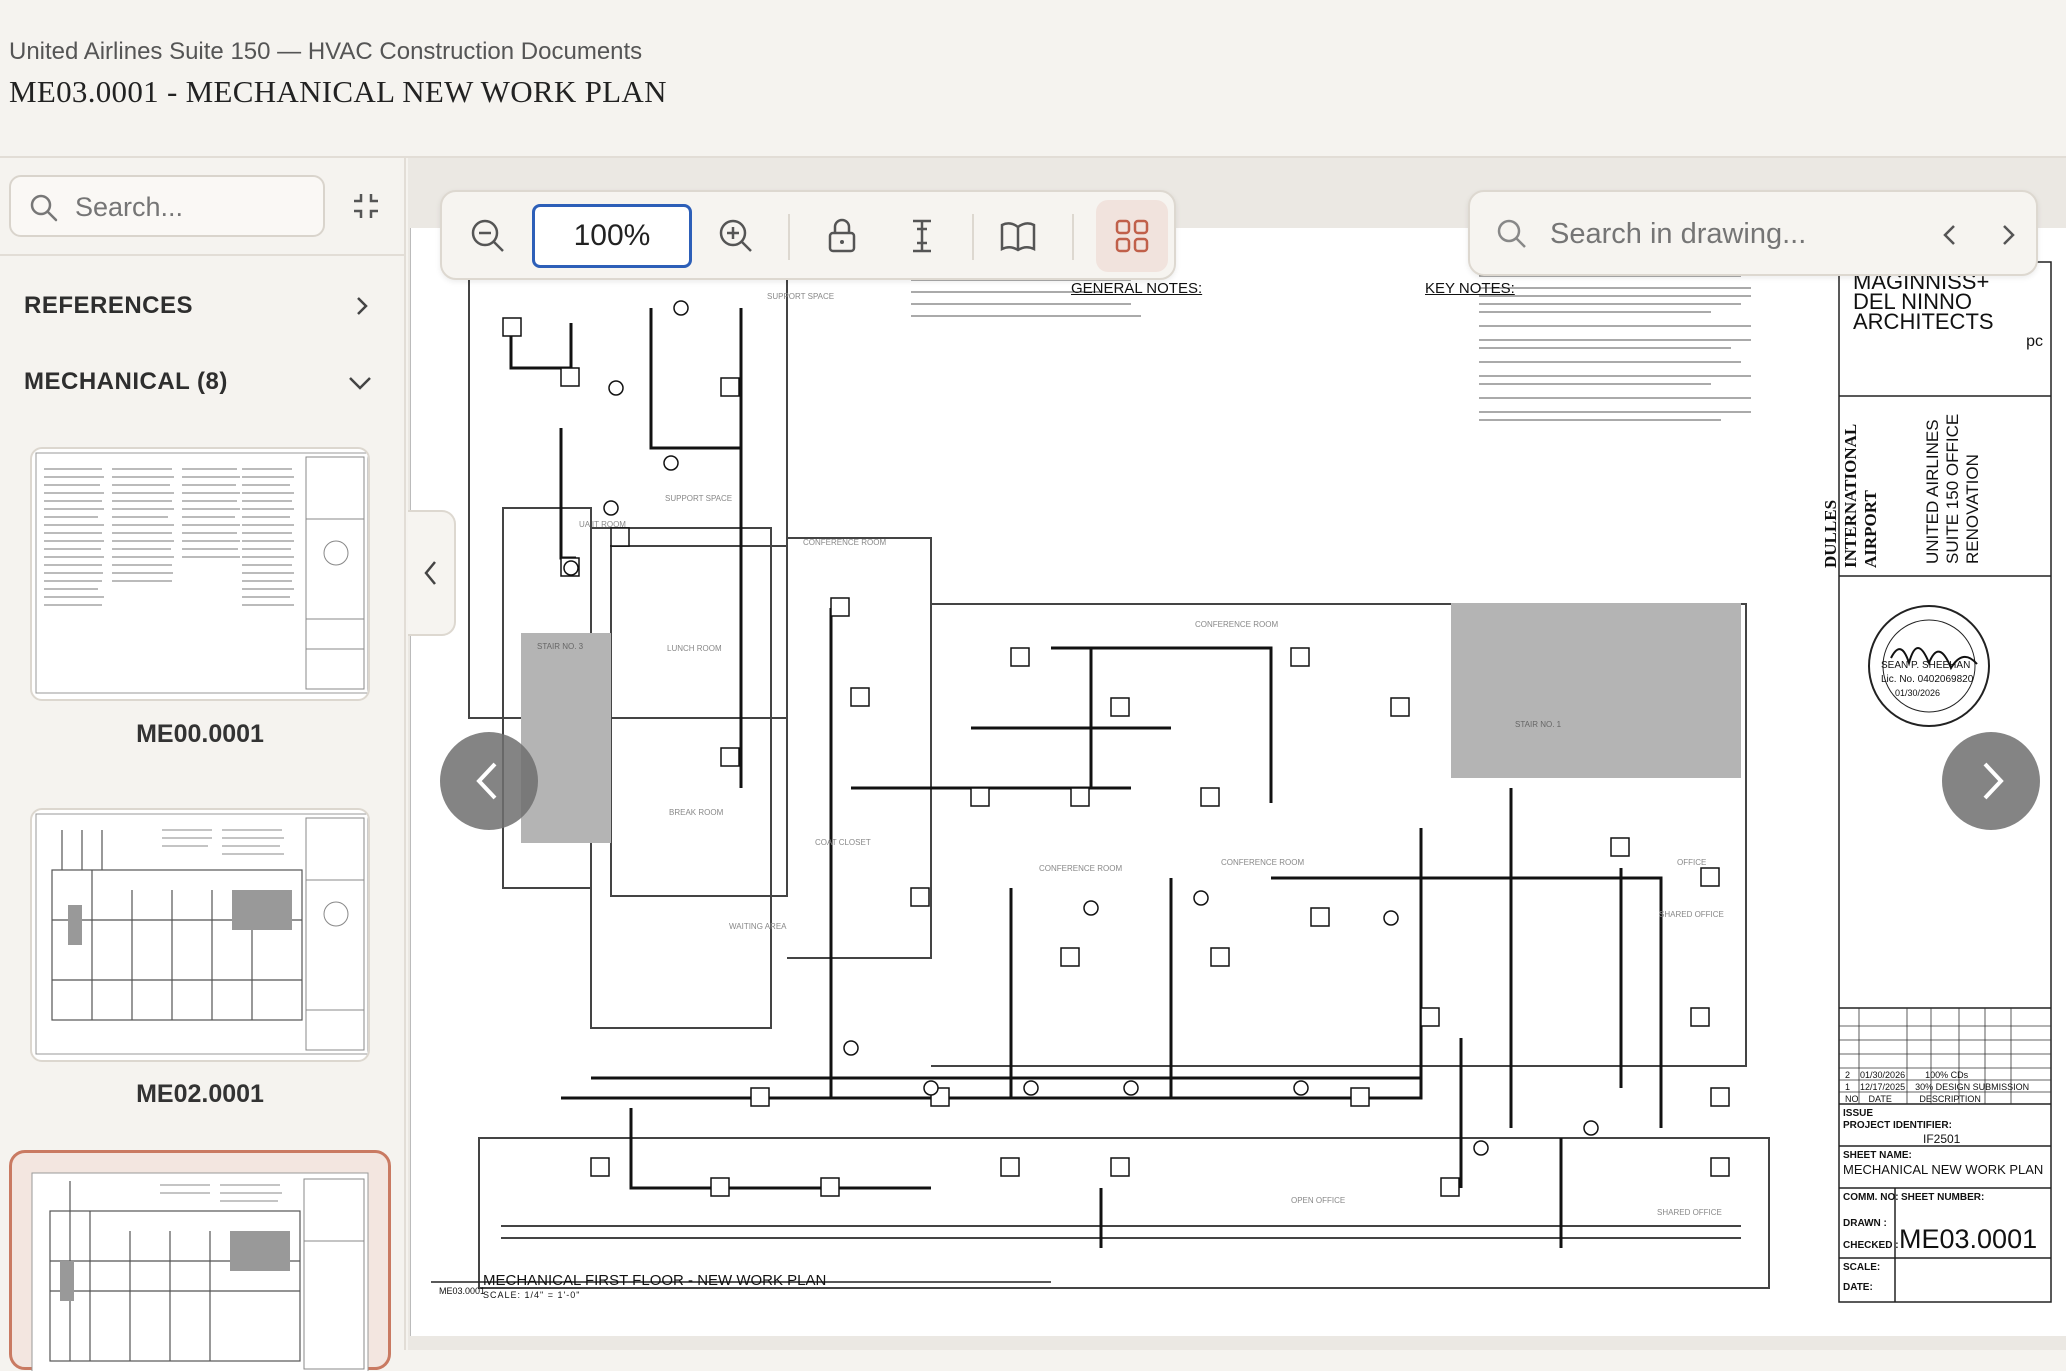  I want to click on scale-label: SCALE:, so click(1862, 1267).